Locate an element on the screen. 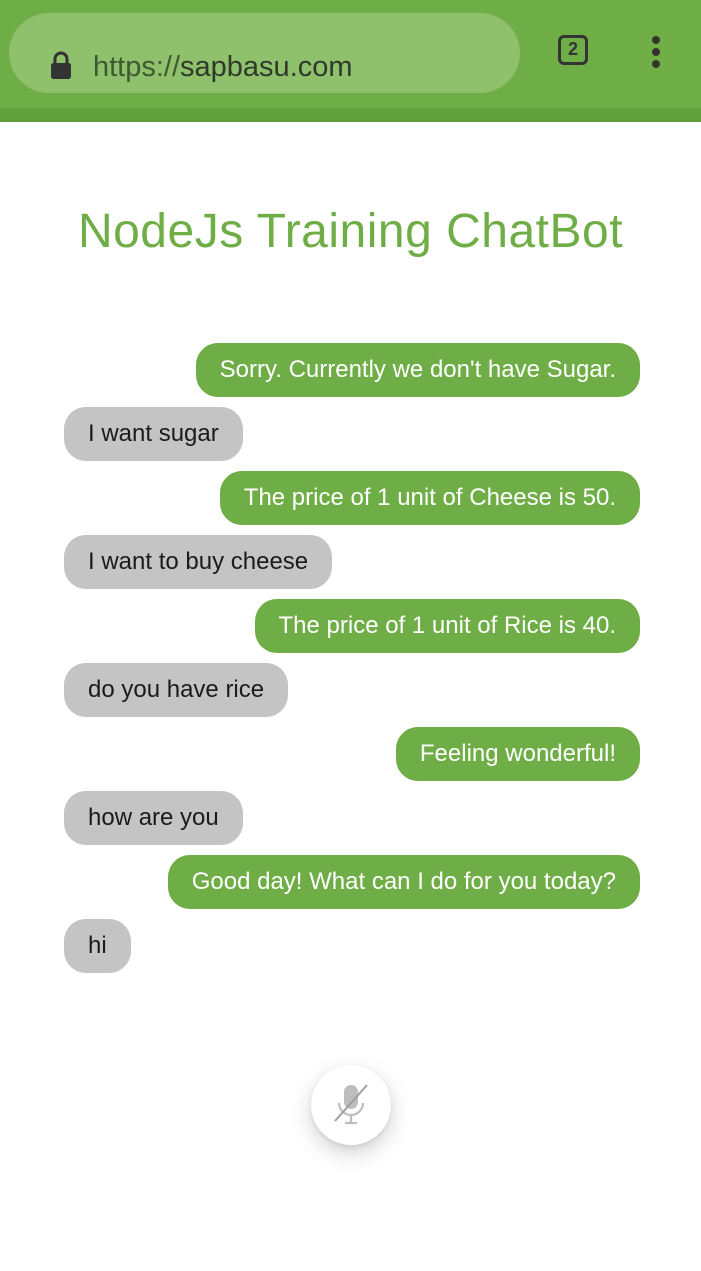  lock-icon is located at coordinates (61, 65).